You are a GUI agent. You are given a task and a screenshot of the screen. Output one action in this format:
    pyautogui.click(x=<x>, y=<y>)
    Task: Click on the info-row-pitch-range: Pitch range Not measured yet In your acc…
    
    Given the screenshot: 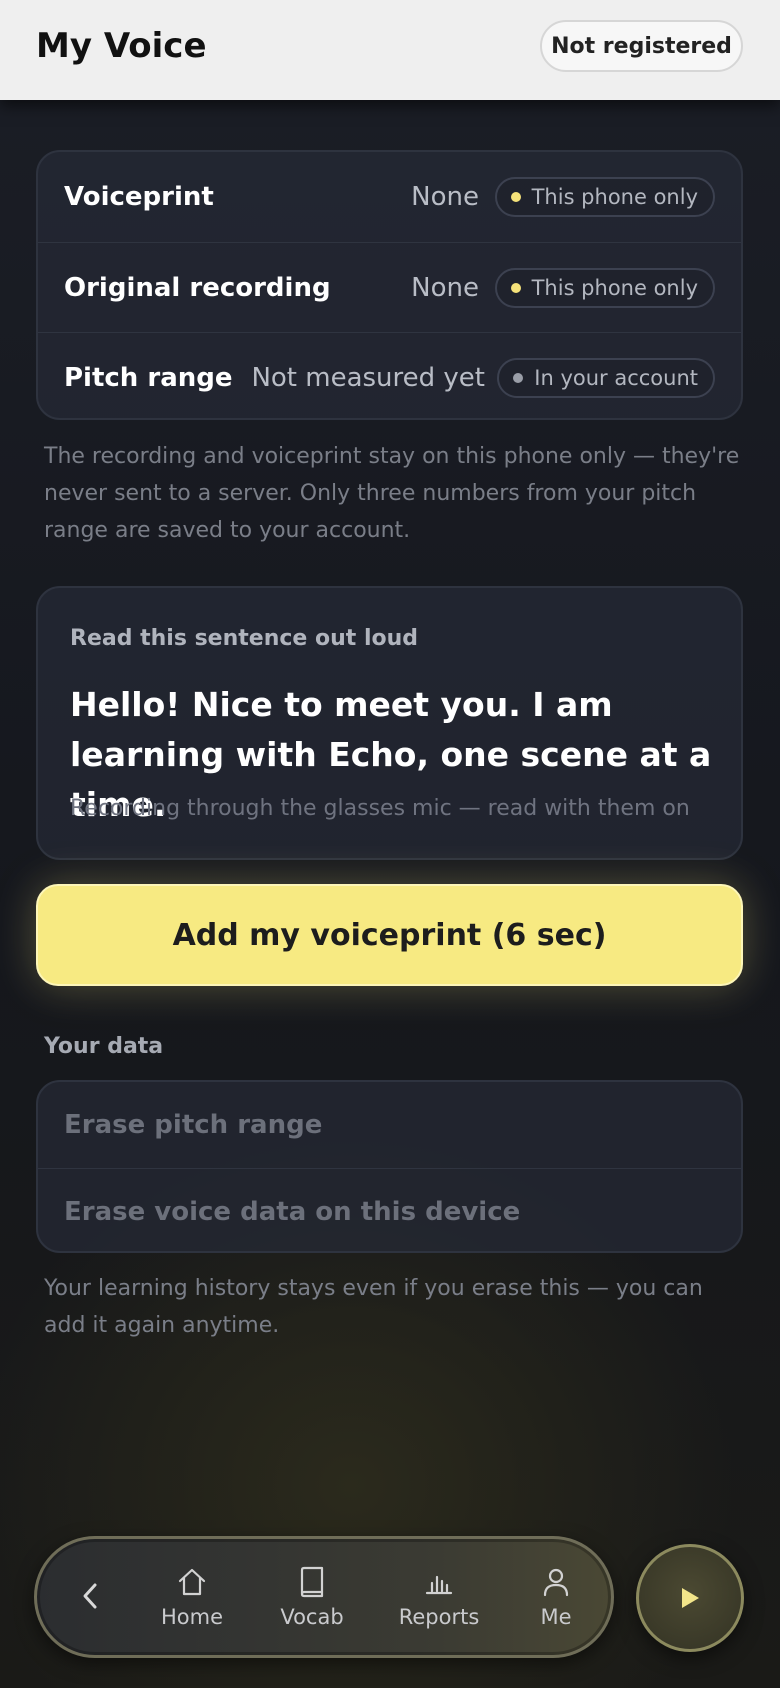 What is the action you would take?
    pyautogui.click(x=389, y=377)
    